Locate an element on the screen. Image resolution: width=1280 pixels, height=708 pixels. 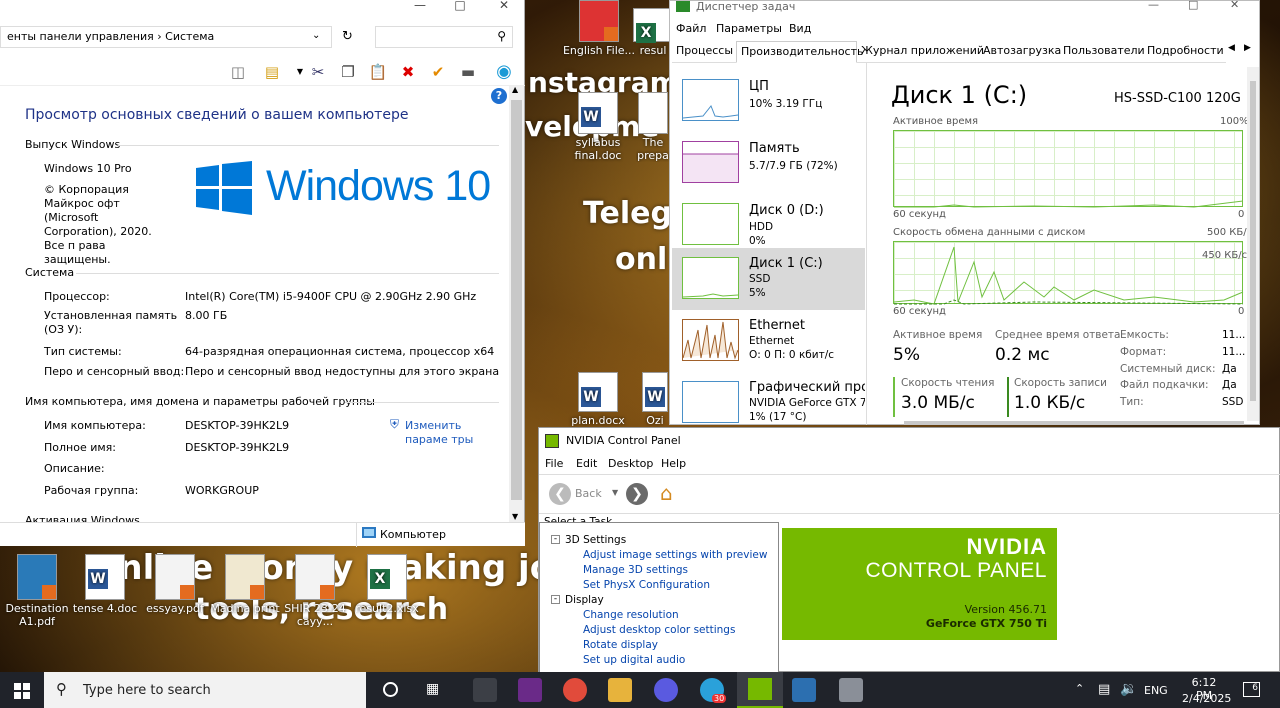
scrollbar is located at coordinates (1253, 244).